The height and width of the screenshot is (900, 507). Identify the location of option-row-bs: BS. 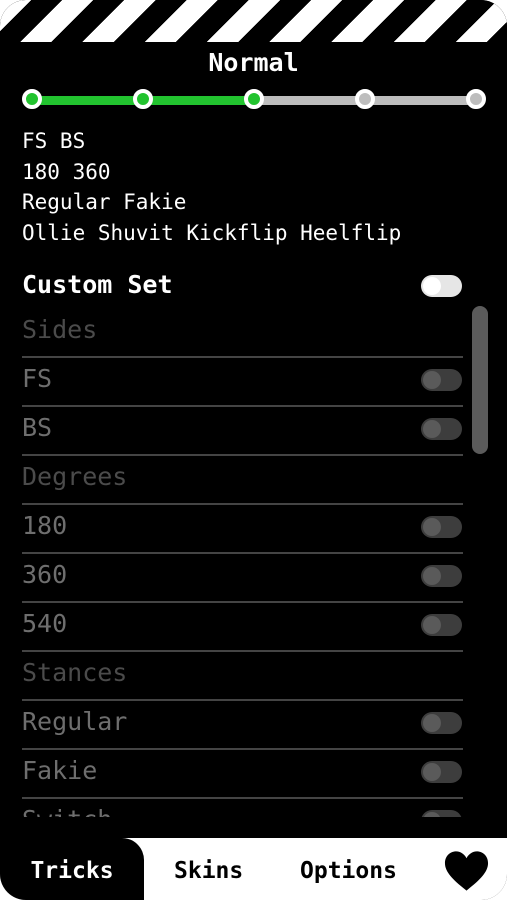
(242, 431).